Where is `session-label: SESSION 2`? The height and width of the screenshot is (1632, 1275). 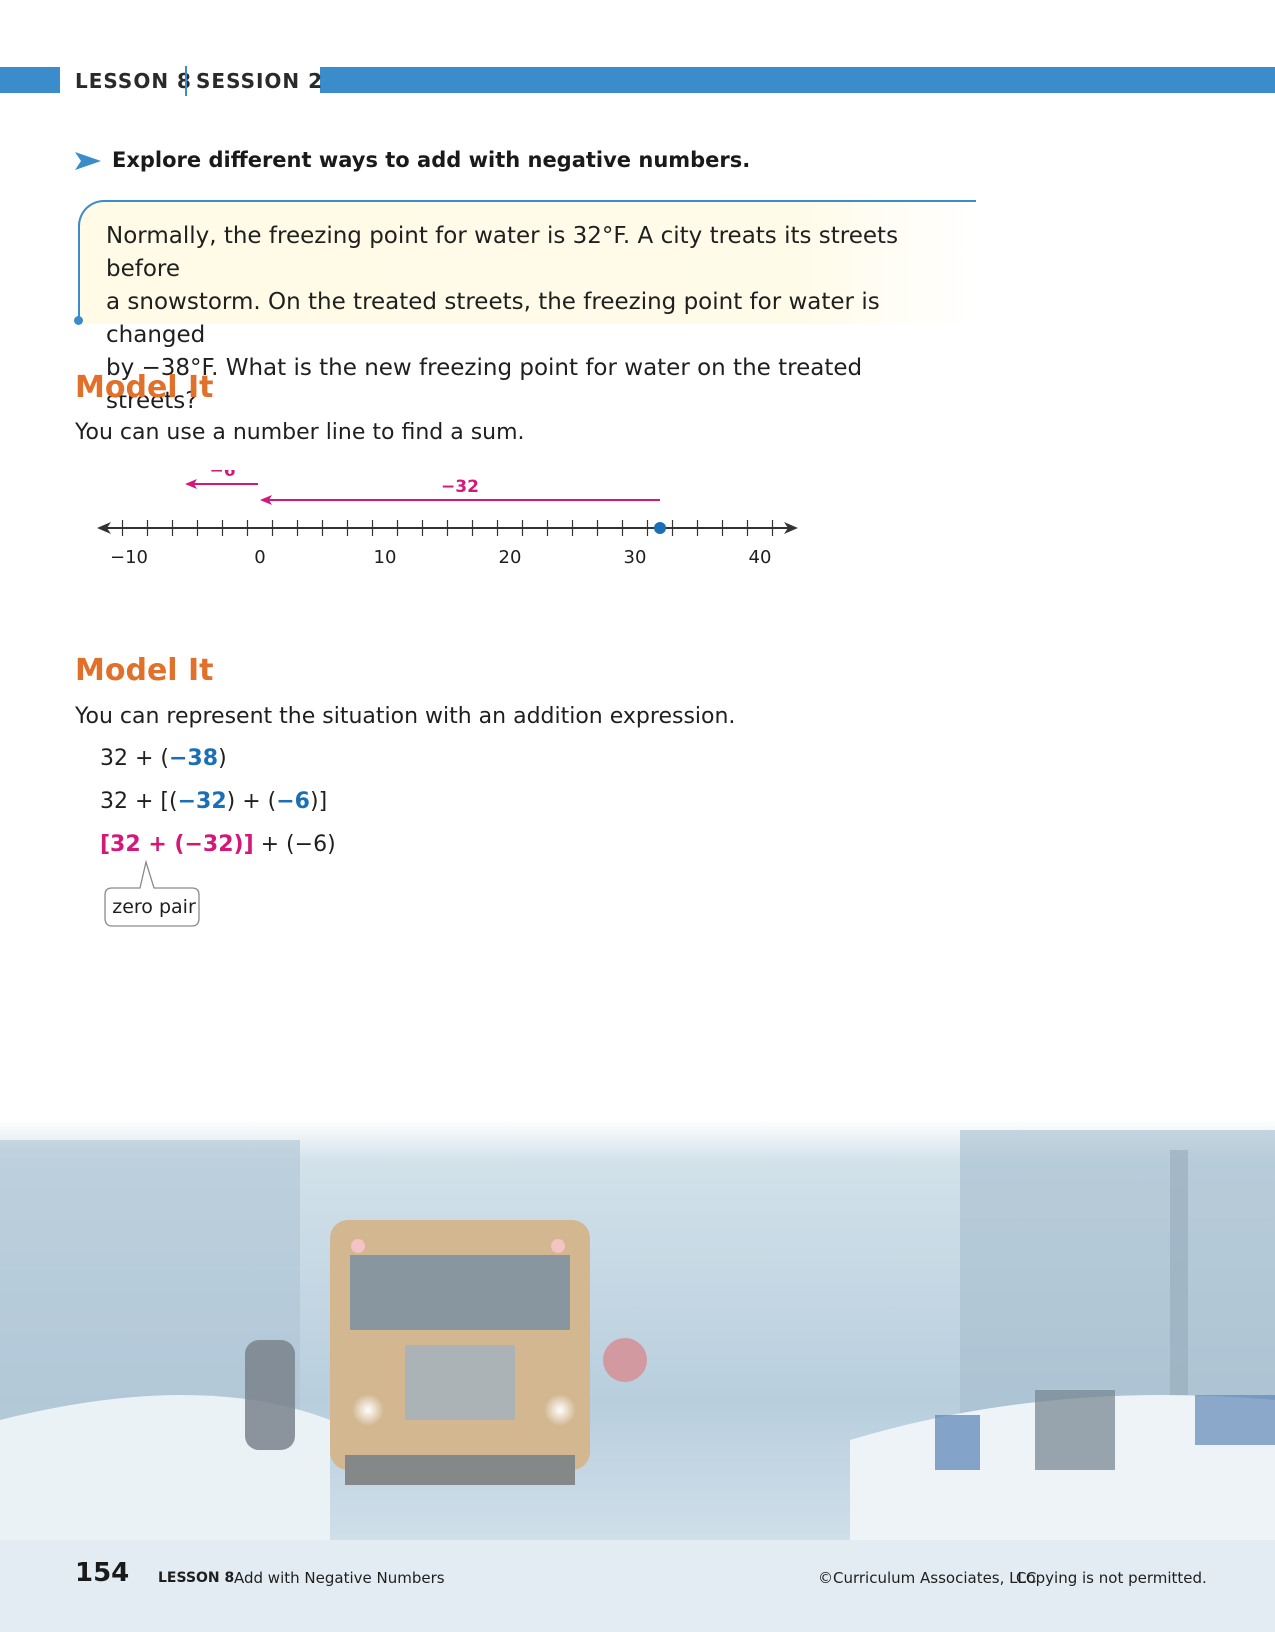 session-label: SESSION 2 is located at coordinates (260, 81).